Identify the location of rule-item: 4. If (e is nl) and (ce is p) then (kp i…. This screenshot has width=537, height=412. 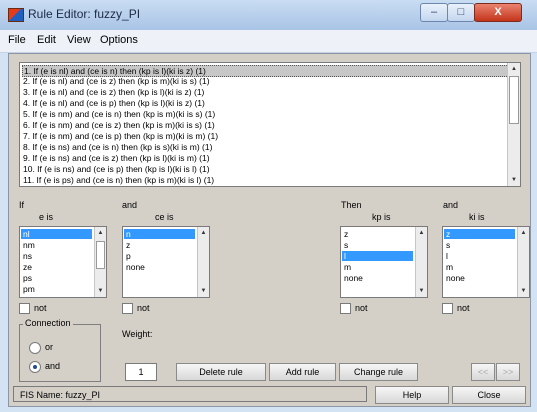
(265, 103).